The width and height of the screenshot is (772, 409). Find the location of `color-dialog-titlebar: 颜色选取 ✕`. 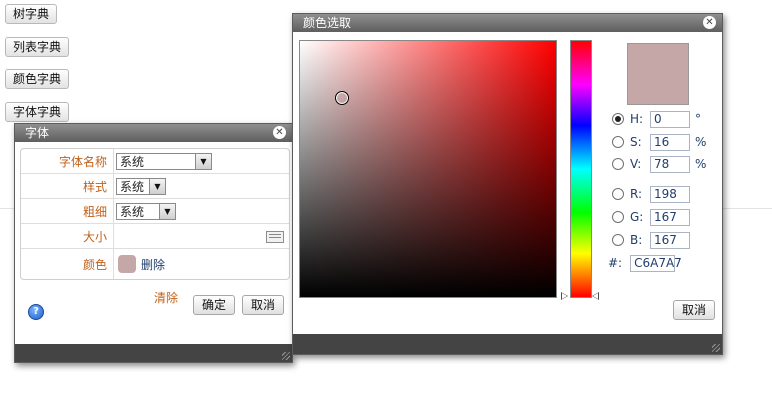

color-dialog-titlebar: 颜色选取 ✕ is located at coordinates (507, 23).